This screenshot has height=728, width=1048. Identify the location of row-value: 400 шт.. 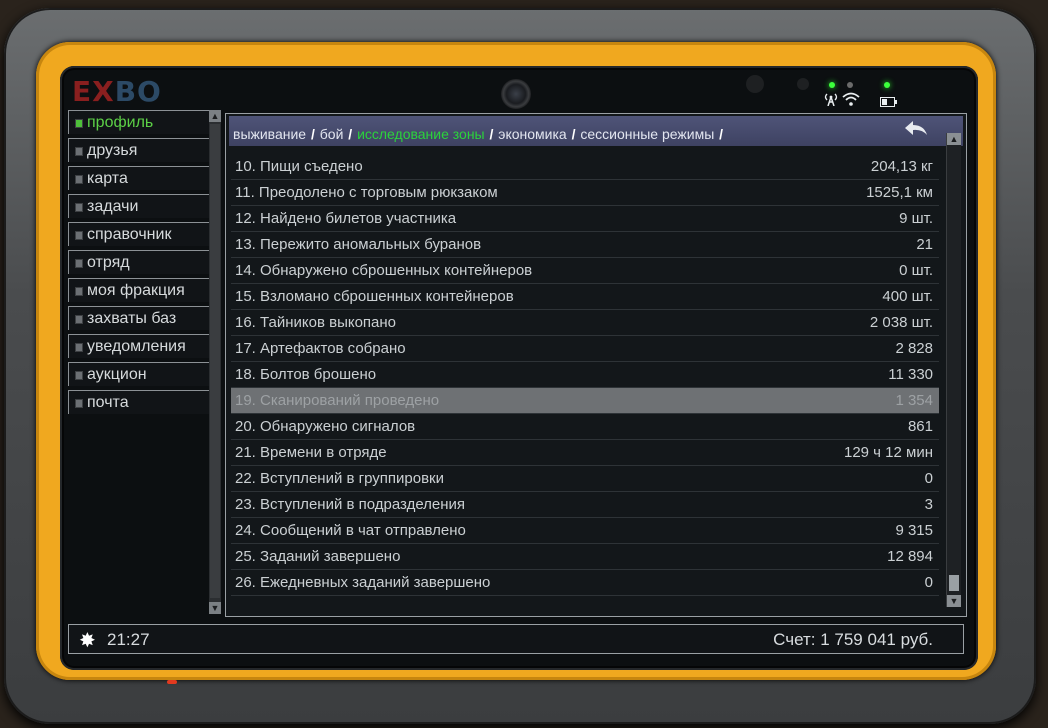
(907, 296).